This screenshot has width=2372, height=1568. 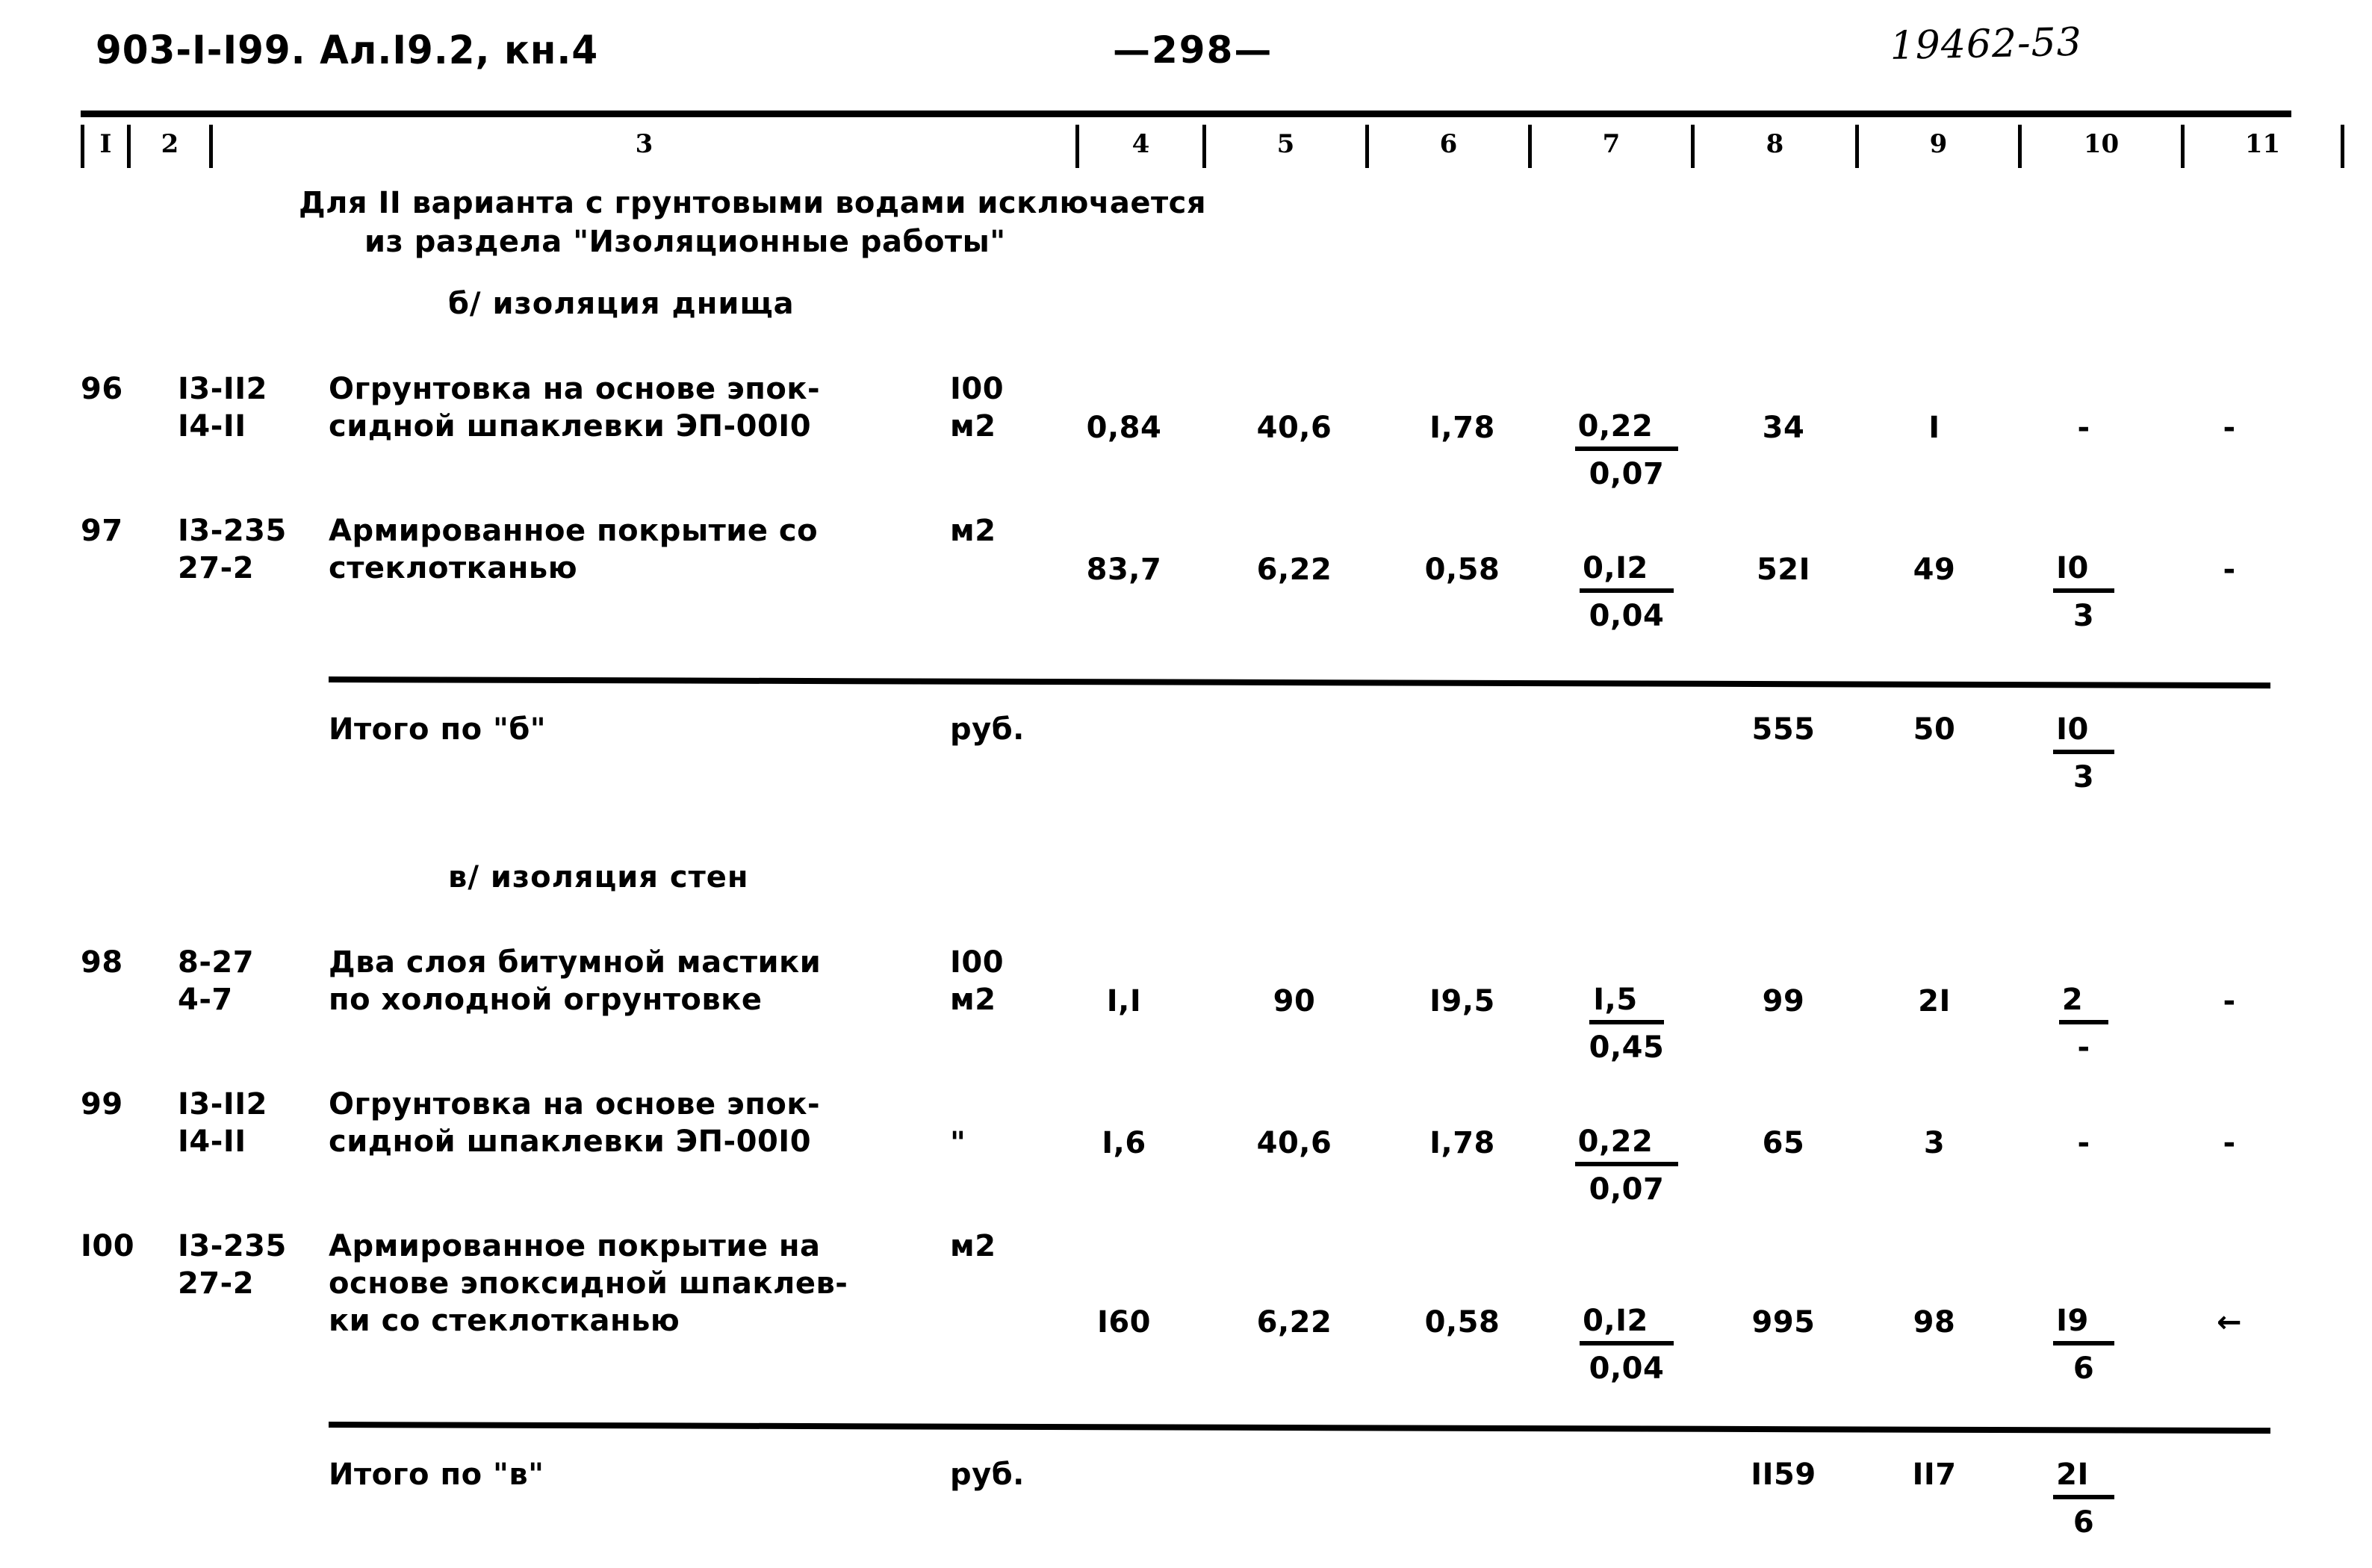 I want to click on section-heading: в/ изоляция стен, so click(x=598, y=877).